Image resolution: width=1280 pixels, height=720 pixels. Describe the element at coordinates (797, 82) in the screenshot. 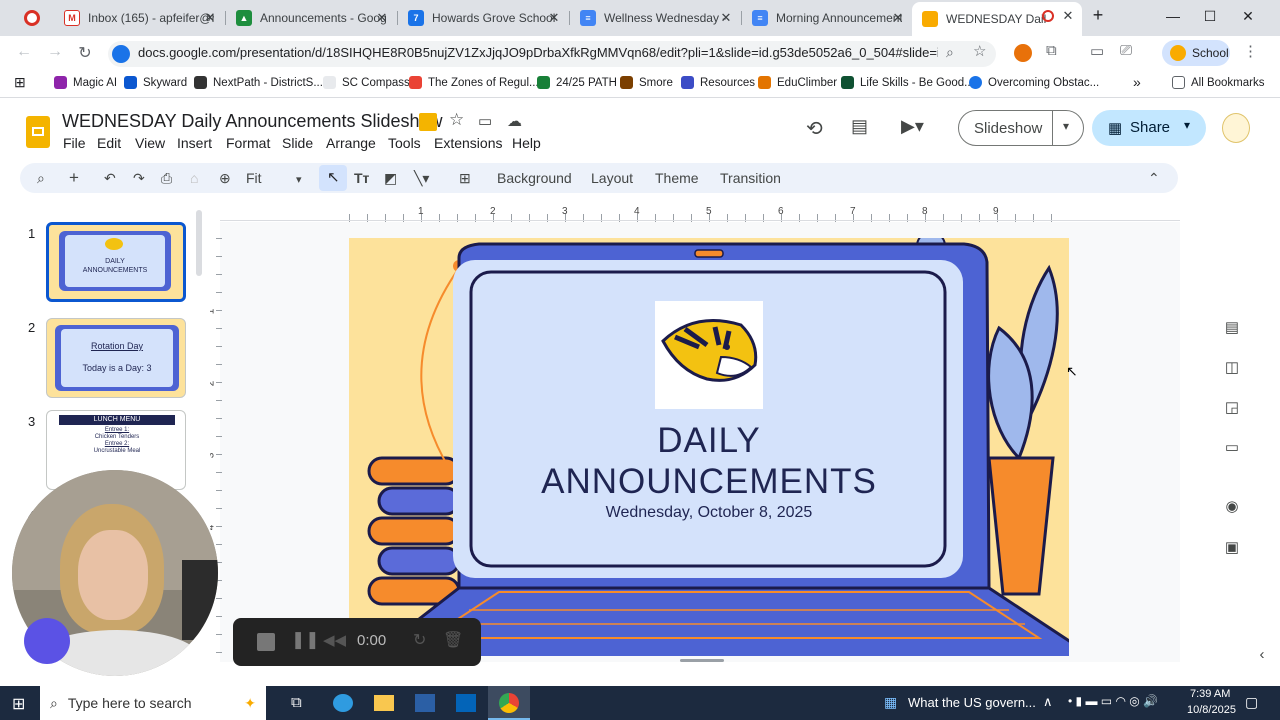

I see `bookmark-educlimber: EduClimber` at that location.